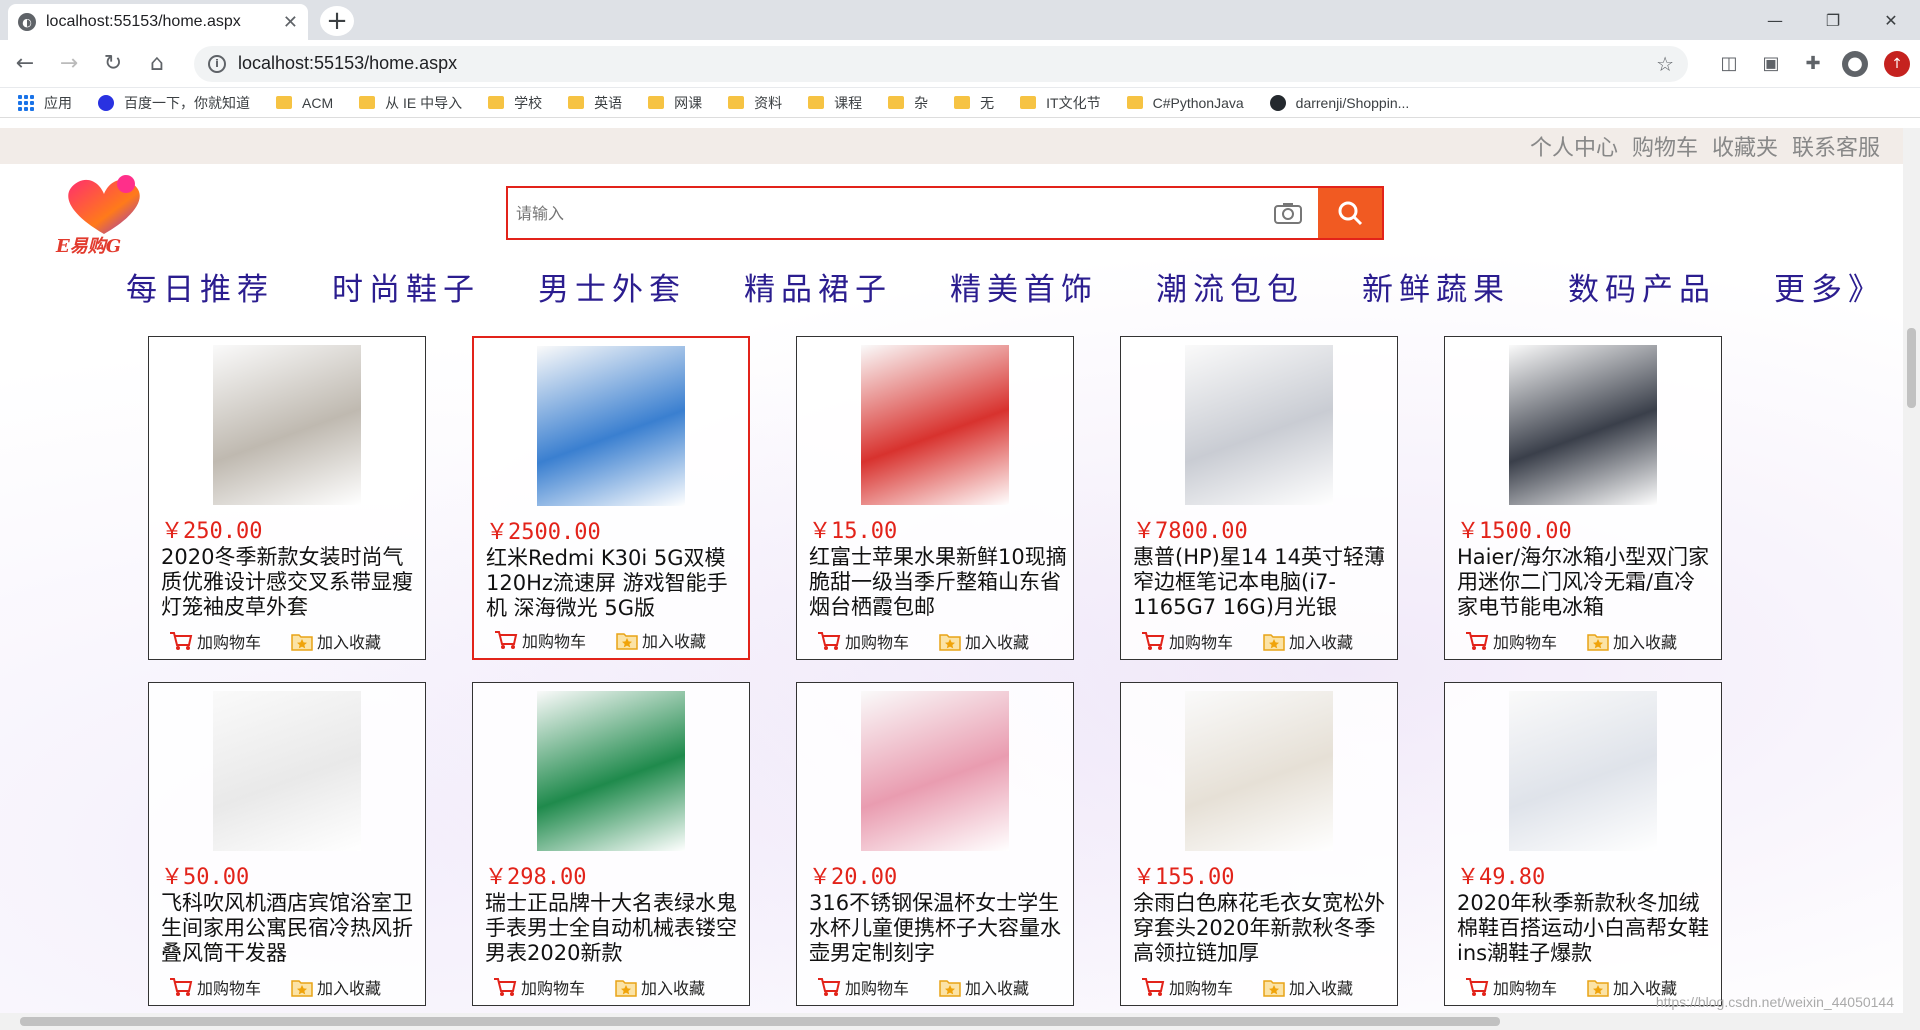  Describe the element at coordinates (1665, 146) in the screenshot. I see `link-cart: 购物车` at that location.